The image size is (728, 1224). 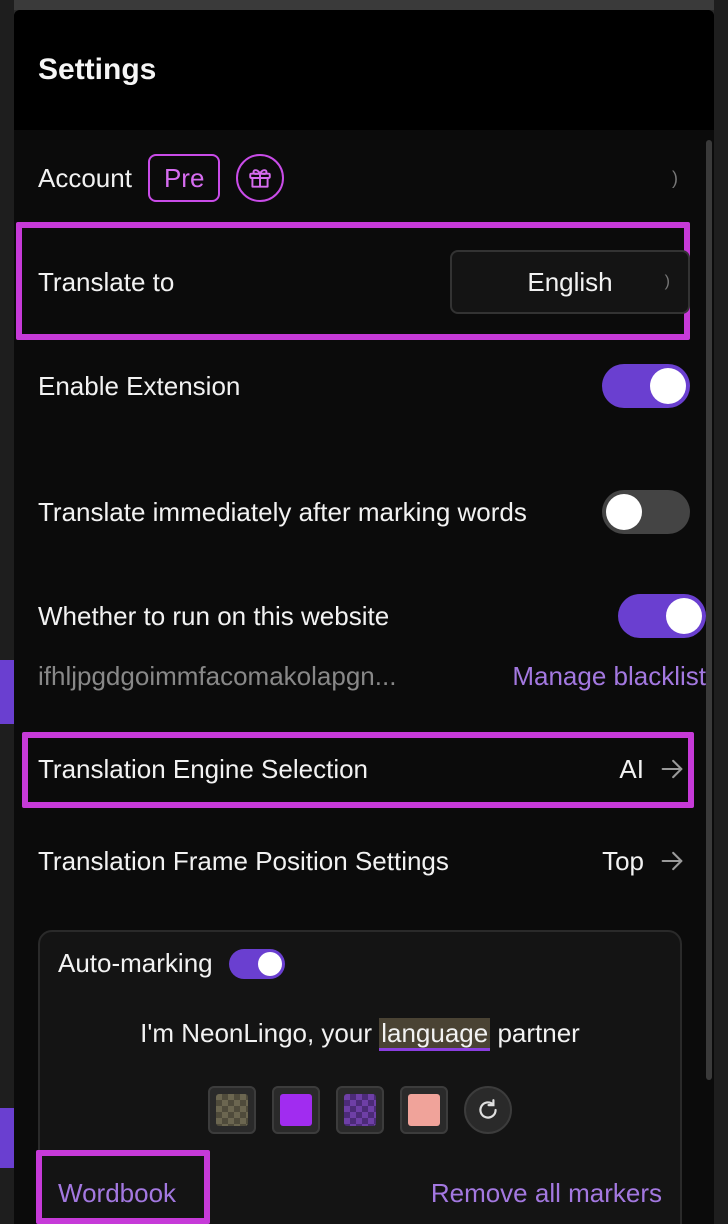 I want to click on swatch-checkered-violet, so click(x=360, y=1110).